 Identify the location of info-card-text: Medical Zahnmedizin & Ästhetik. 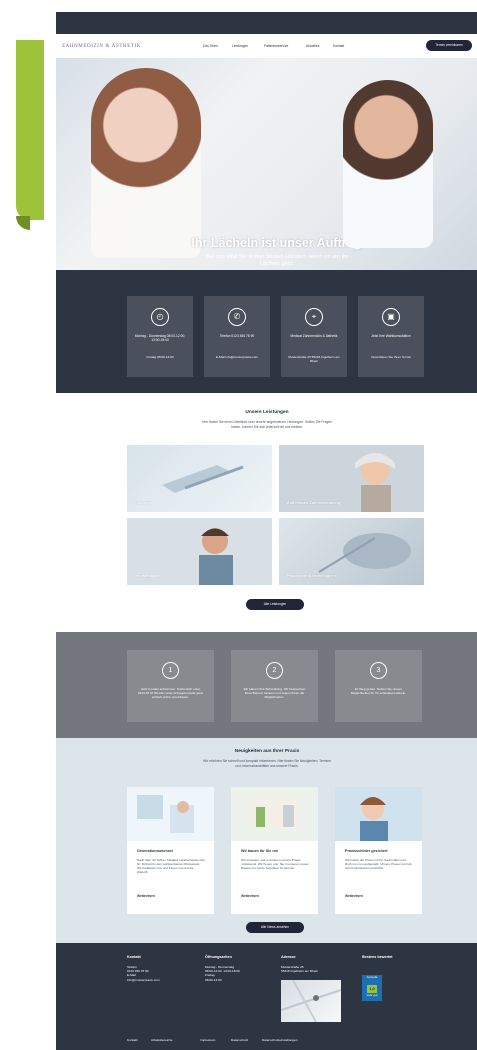
(314, 336).